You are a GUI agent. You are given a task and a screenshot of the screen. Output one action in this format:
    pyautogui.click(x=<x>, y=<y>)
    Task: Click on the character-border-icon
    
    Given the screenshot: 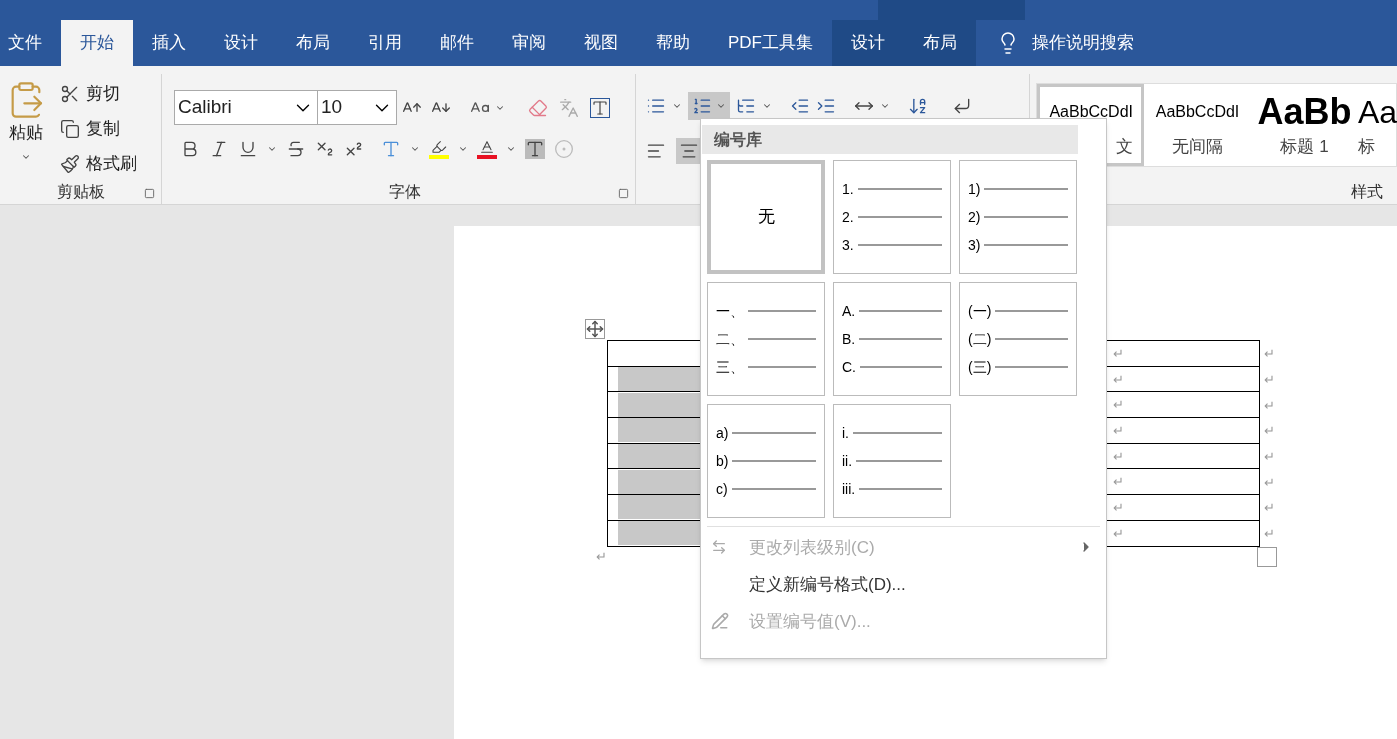 What is the action you would take?
    pyautogui.click(x=600, y=107)
    